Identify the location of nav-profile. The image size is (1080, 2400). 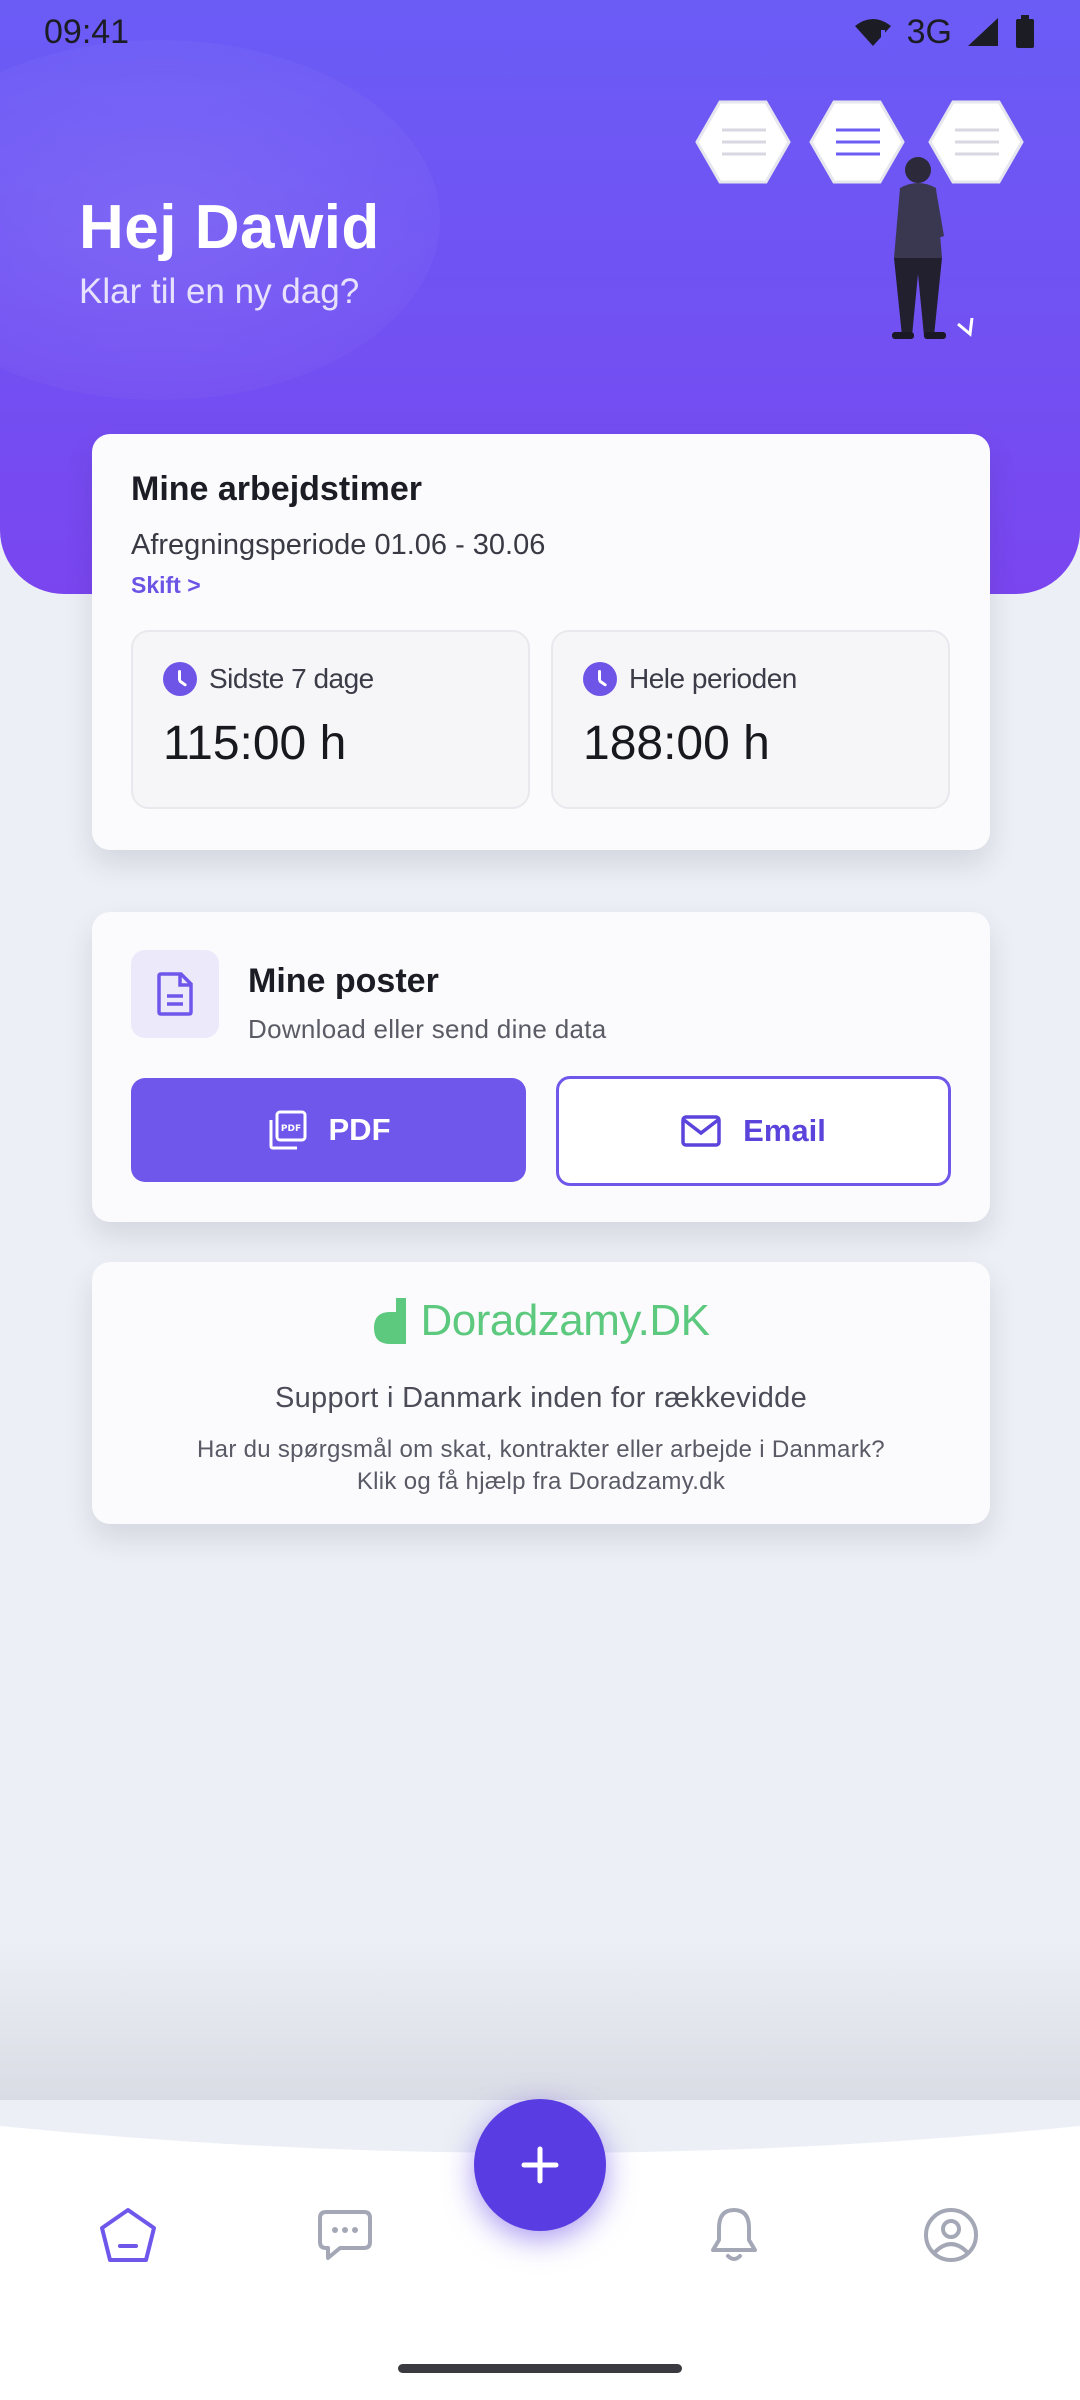
(951, 2235).